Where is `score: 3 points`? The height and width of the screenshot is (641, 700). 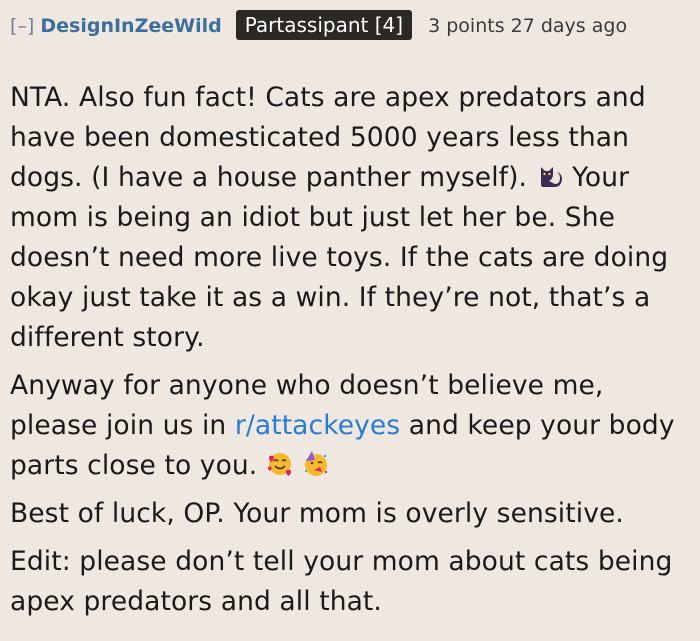 score: 3 points is located at coordinates (466, 26).